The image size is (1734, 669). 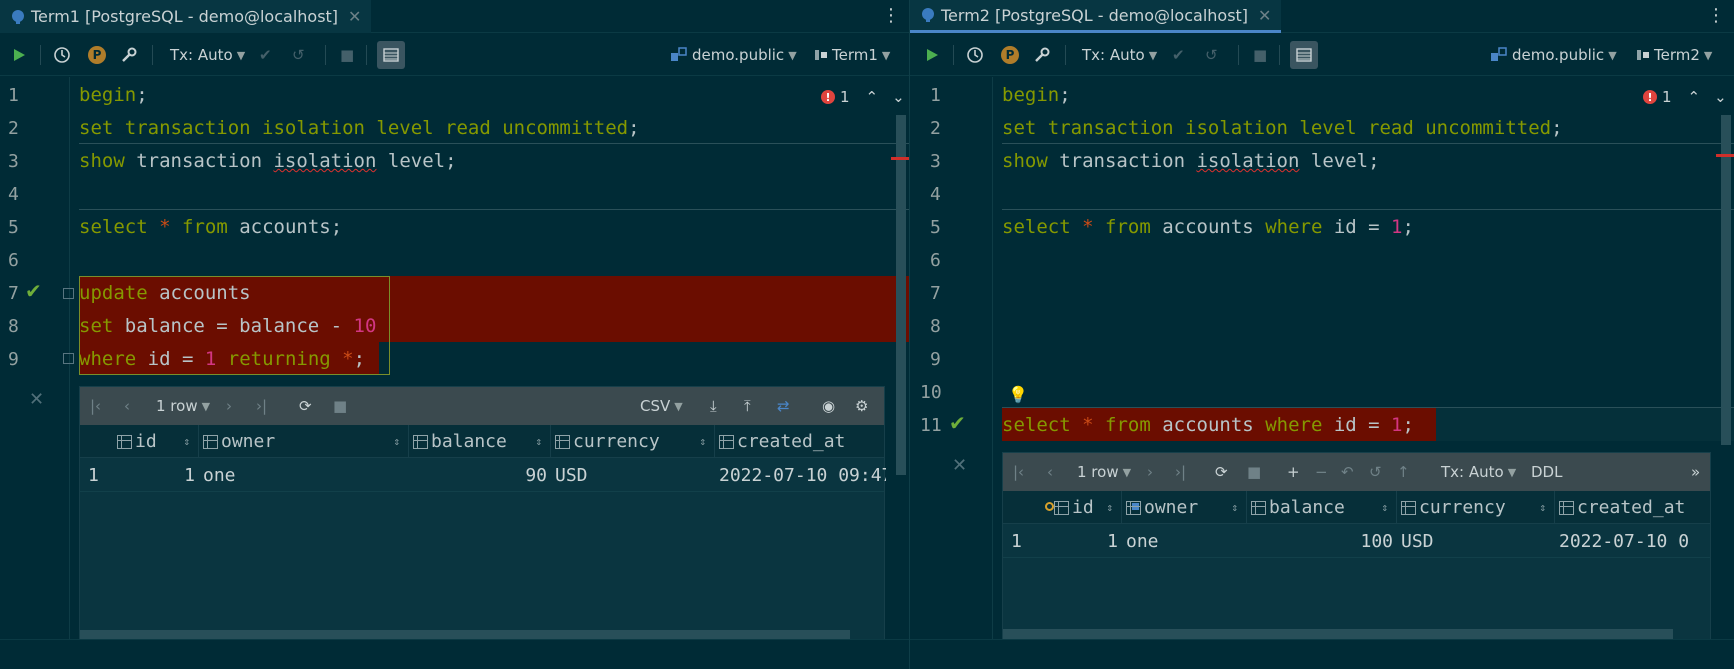 What do you see at coordinates (661, 406) in the screenshot?
I see `export-format-dropdown: CSV ▼` at bounding box center [661, 406].